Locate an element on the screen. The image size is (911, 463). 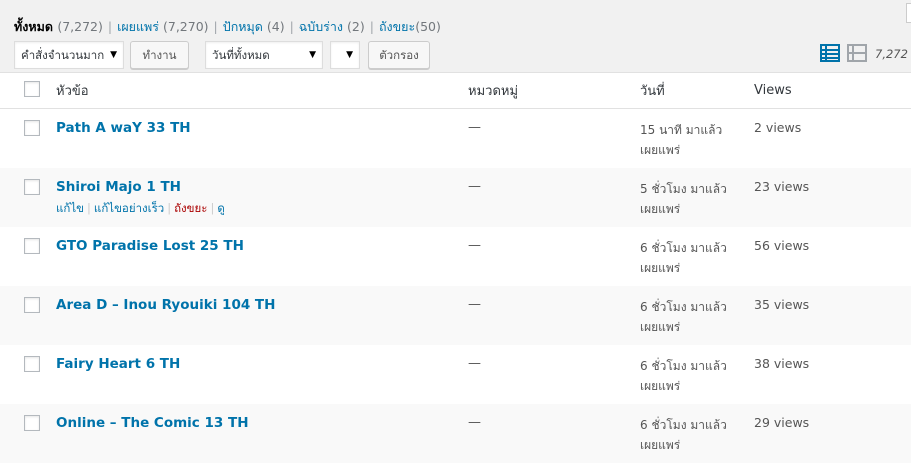
table-header-row: หัวข้อ หมวดหมู่ วันที่ Views is located at coordinates (455, 90).